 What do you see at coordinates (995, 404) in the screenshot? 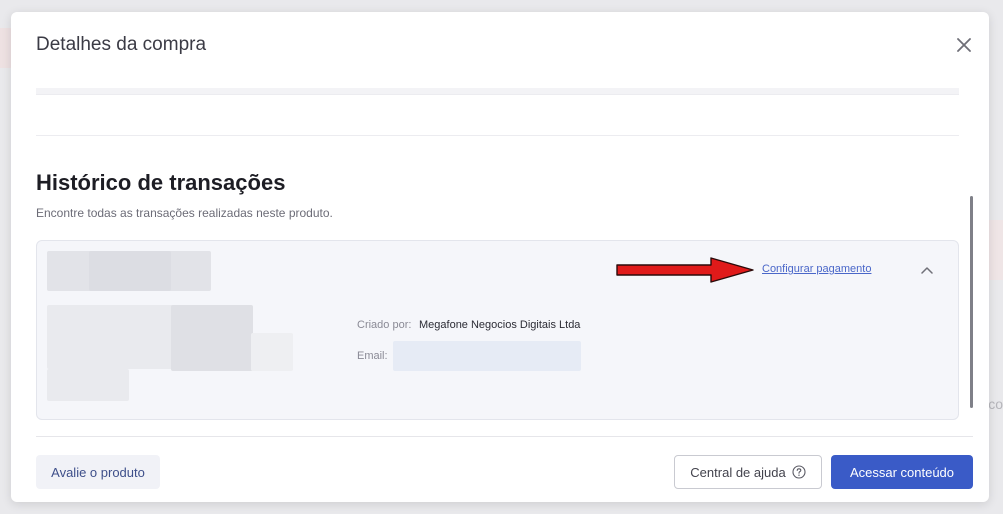
I see `backdrop-text-fragment: co` at bounding box center [995, 404].